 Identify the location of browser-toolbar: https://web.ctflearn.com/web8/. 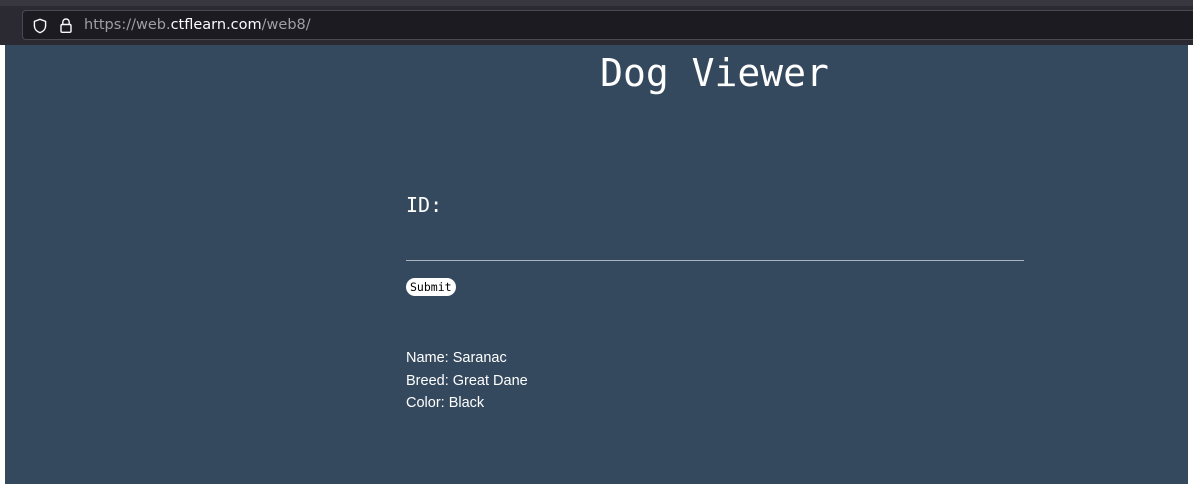
(596, 22).